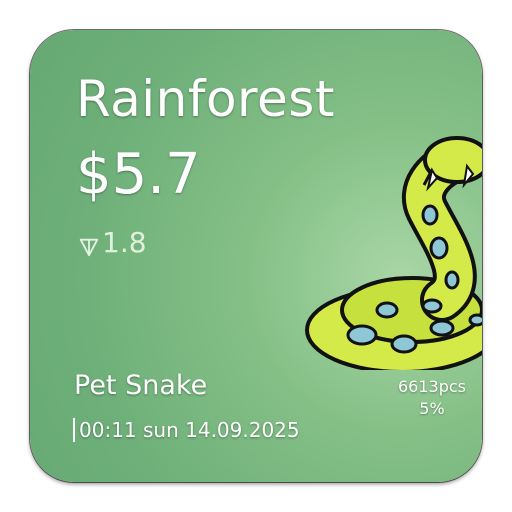  Describe the element at coordinates (432, 398) in the screenshot. I see `supply-stats: 6613pcs 5%` at that location.